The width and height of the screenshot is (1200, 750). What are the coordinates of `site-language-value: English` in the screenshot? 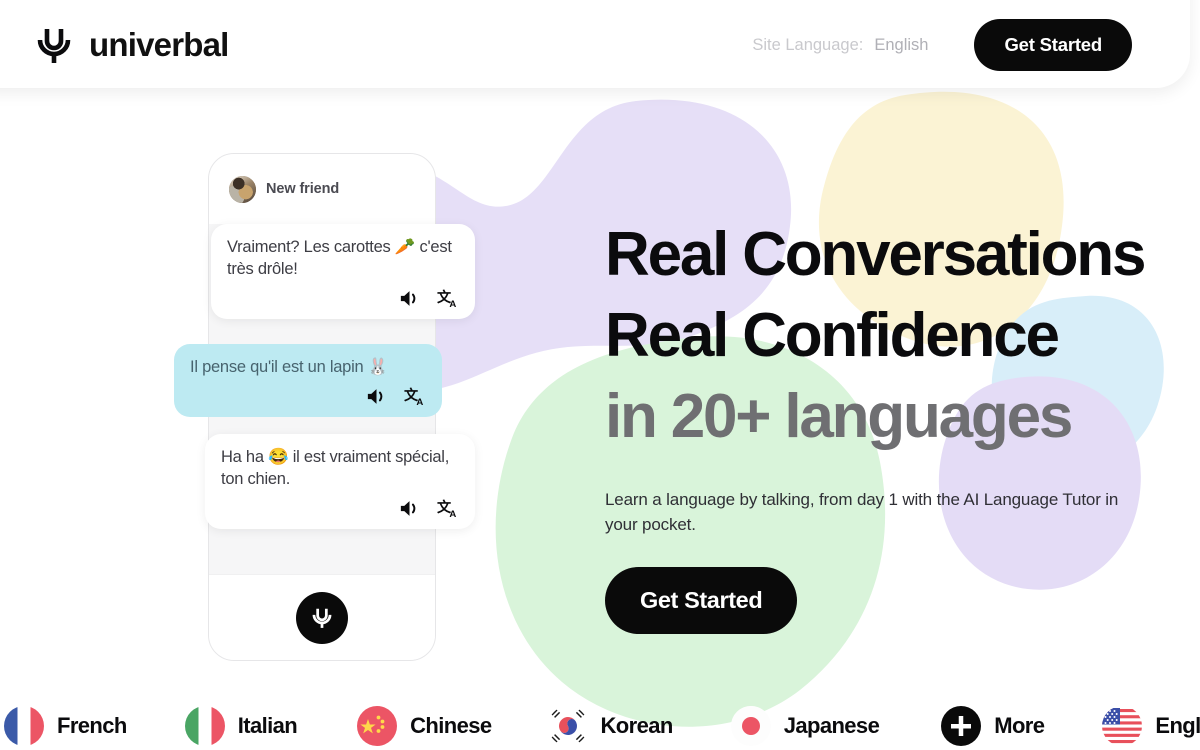 It's located at (901, 44).